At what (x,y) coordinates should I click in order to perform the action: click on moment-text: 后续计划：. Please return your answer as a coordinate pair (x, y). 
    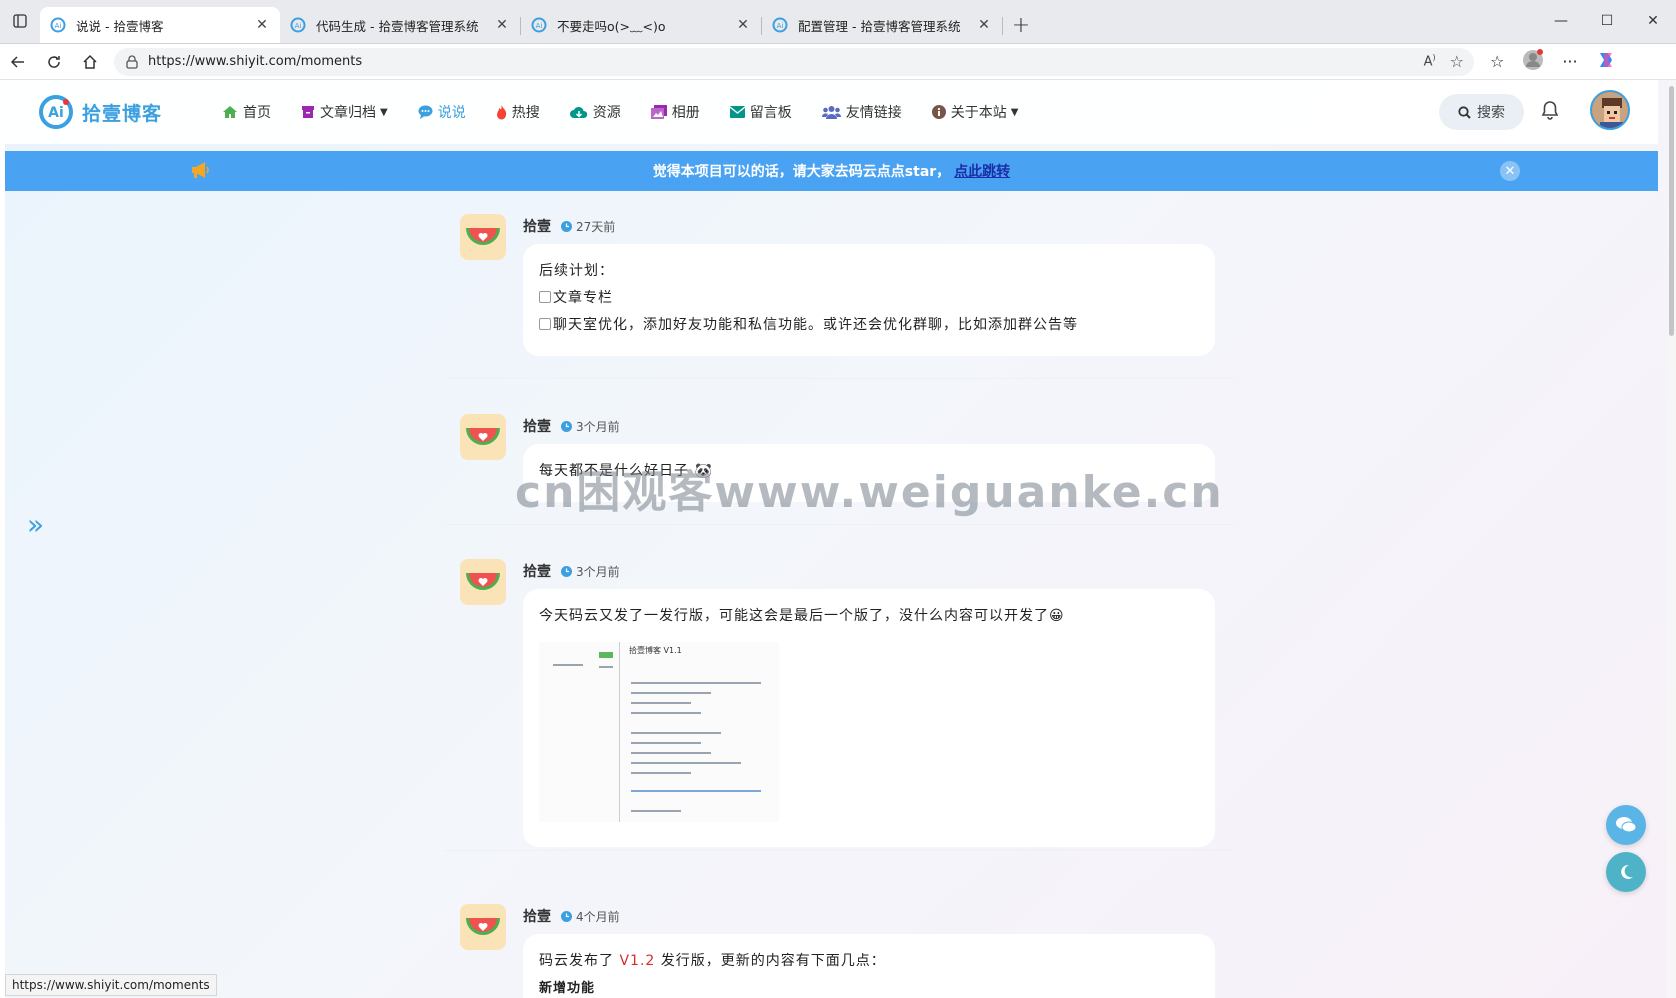
    Looking at the image, I should click on (576, 271).